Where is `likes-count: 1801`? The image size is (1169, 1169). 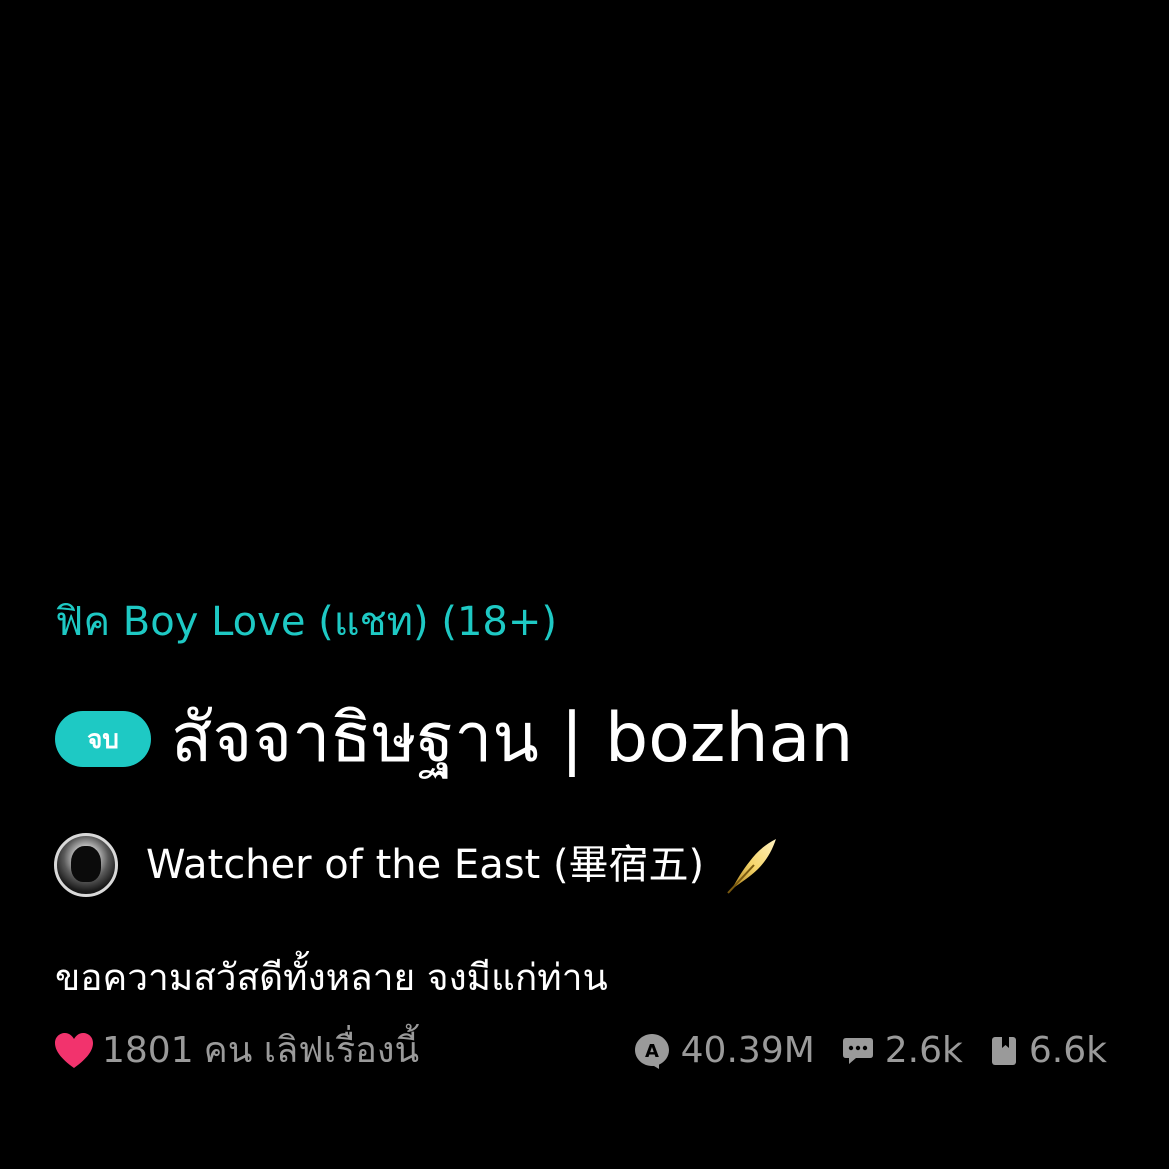
likes-count: 1801 is located at coordinates (148, 1050).